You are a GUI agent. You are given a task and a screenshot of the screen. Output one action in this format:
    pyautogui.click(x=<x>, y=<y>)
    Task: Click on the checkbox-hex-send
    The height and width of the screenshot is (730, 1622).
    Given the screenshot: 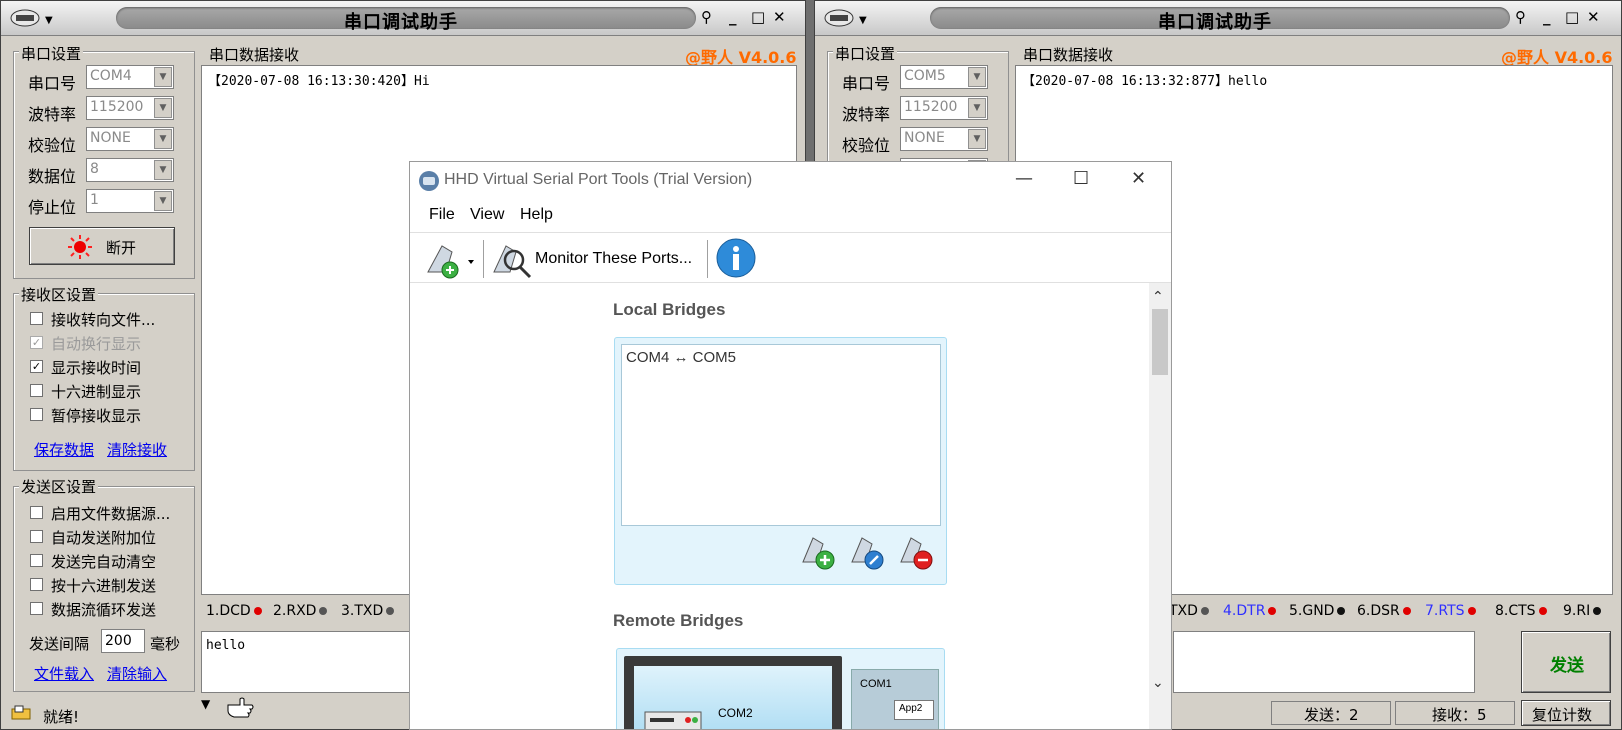 What is the action you would take?
    pyautogui.click(x=36, y=584)
    